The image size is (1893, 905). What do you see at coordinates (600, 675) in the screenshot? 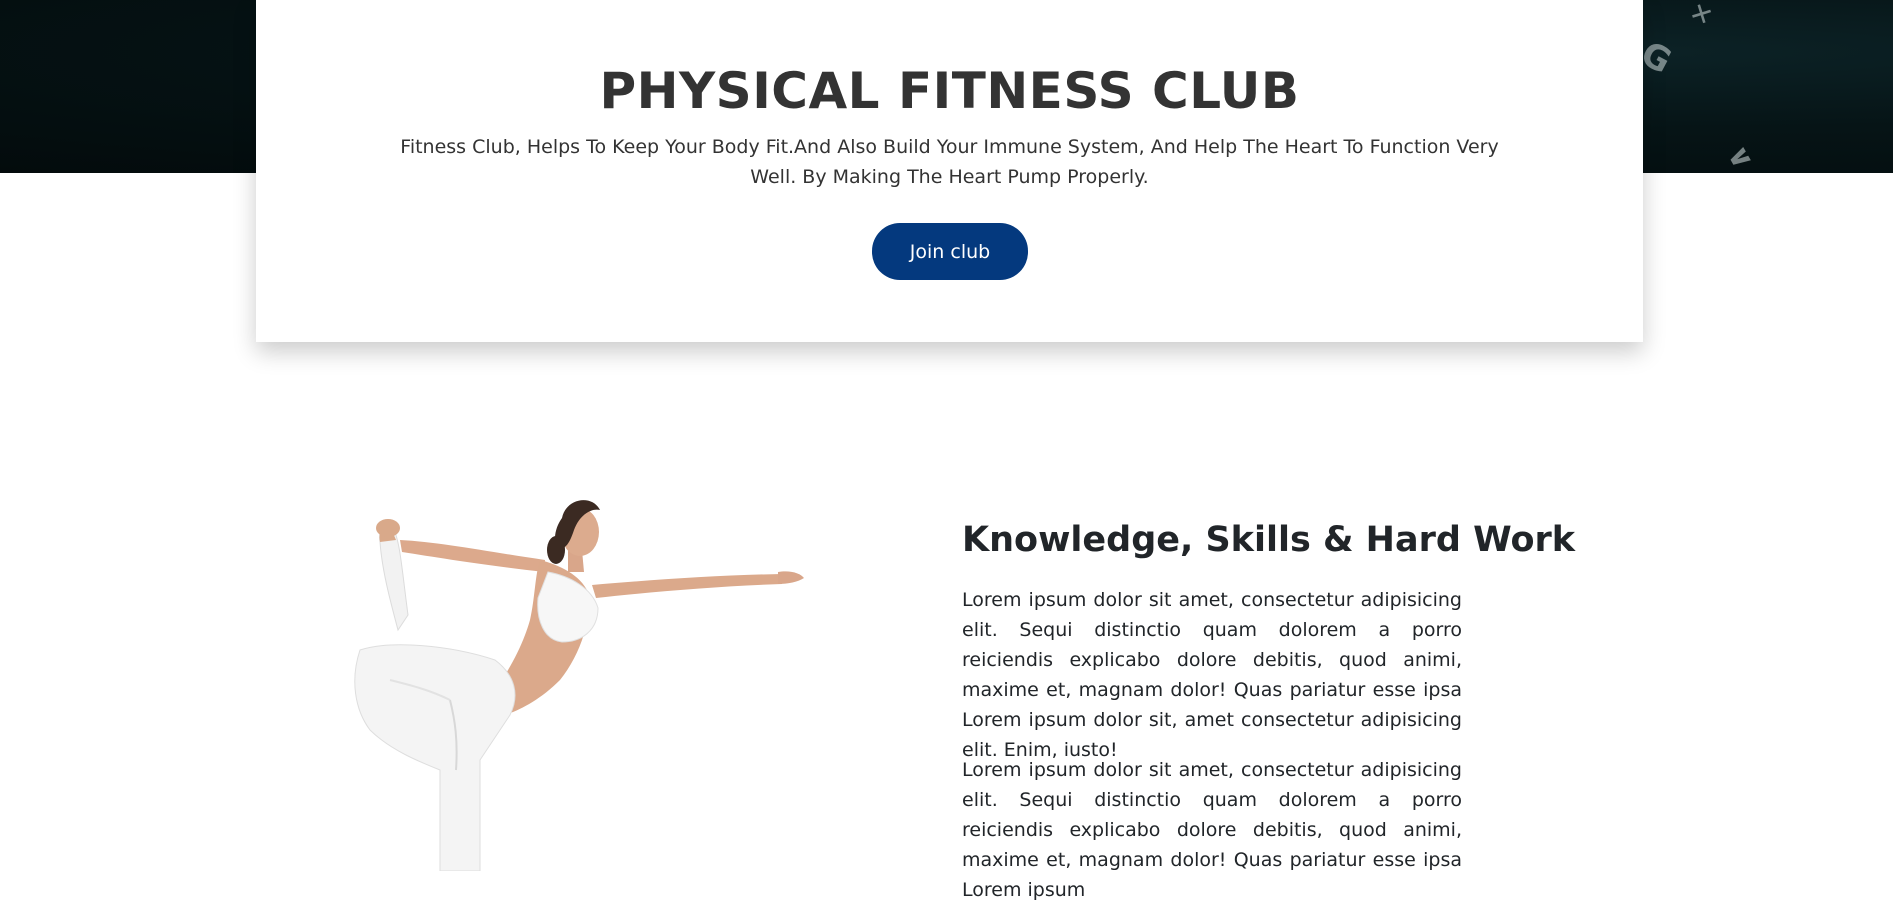
I see `yoga-woman-image` at bounding box center [600, 675].